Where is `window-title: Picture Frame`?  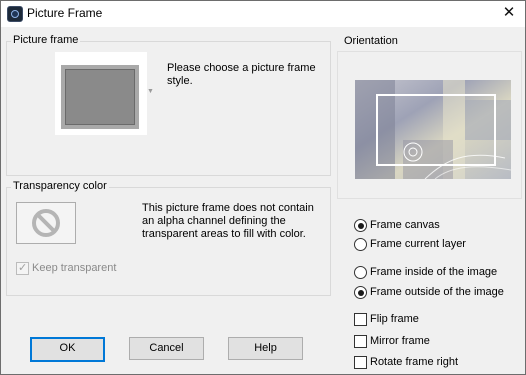 window-title: Picture Frame is located at coordinates (65, 13).